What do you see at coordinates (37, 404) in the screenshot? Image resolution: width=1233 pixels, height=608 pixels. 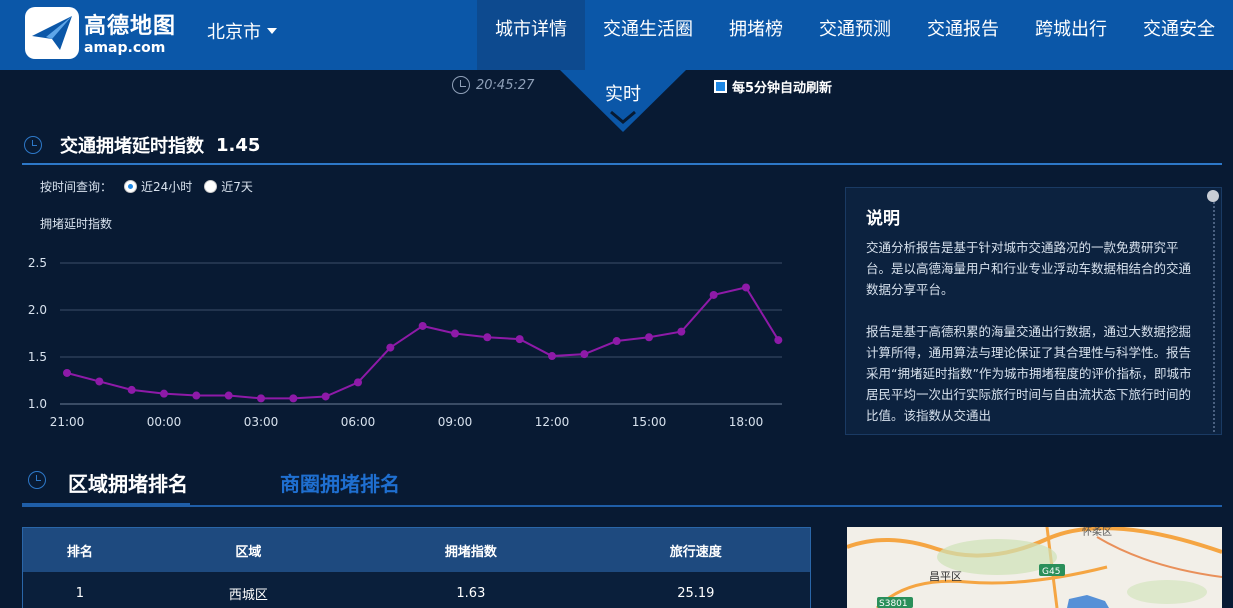 I see `y-tick-label: 1.0` at bounding box center [37, 404].